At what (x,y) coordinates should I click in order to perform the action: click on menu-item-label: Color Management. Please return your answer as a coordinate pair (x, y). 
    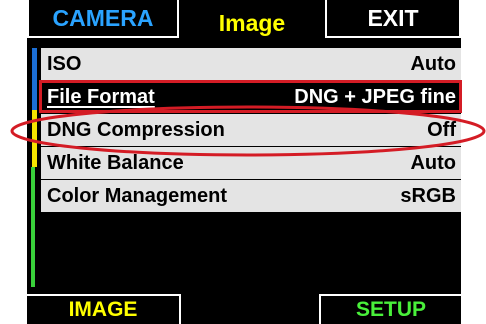
    Looking at the image, I should click on (137, 195).